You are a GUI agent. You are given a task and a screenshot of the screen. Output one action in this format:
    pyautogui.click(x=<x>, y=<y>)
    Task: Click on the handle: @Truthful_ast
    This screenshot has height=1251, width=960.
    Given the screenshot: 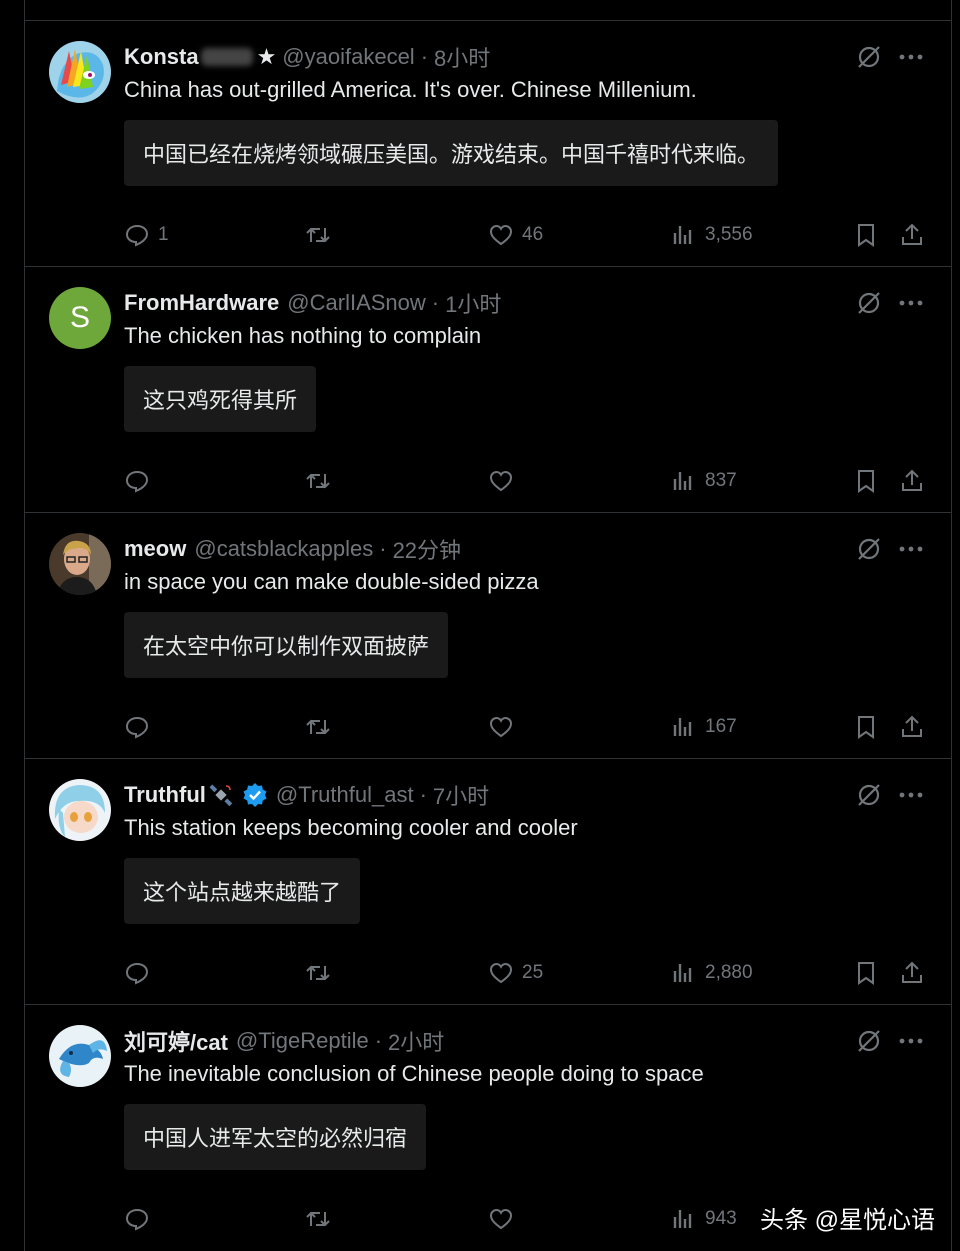 What is the action you would take?
    pyautogui.click(x=345, y=795)
    